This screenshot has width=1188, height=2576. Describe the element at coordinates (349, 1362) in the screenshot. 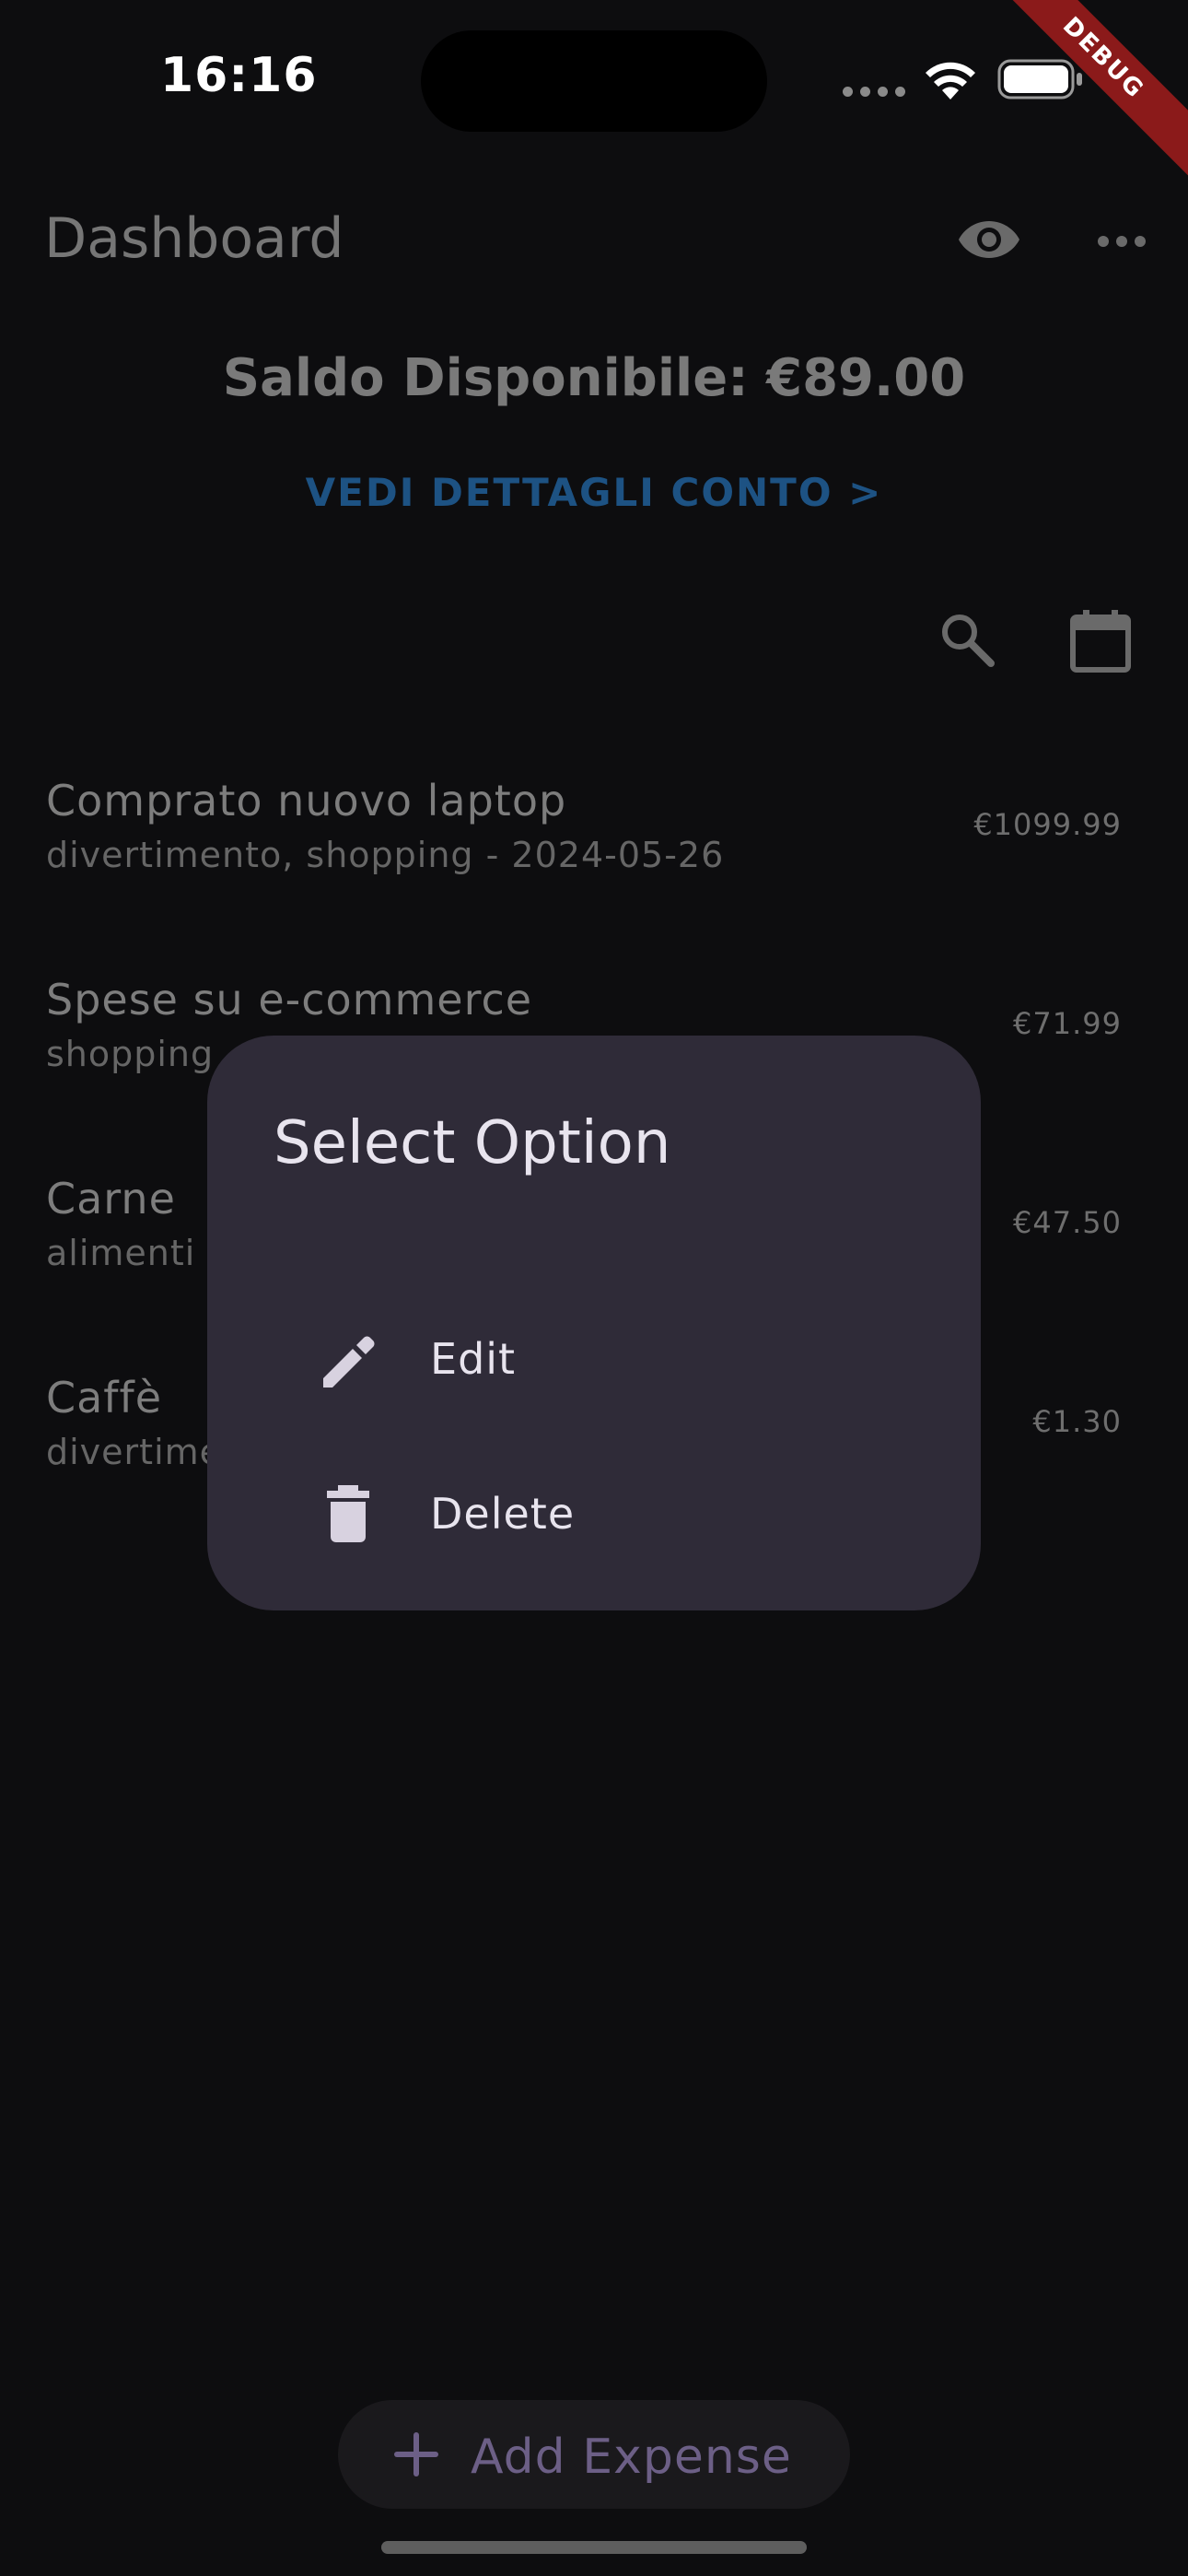

I see `pencil-icon` at that location.